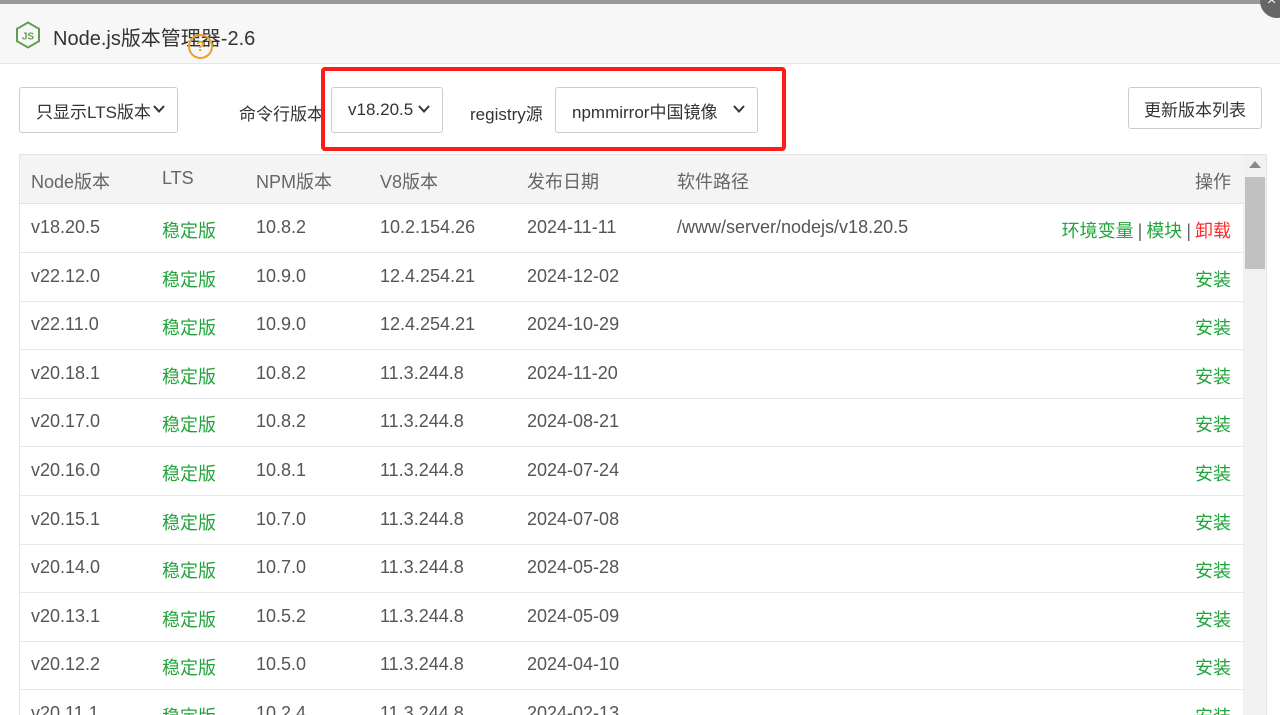  Describe the element at coordinates (573, 275) in the screenshot. I see `cell-release-date: 2024-12-02` at that location.